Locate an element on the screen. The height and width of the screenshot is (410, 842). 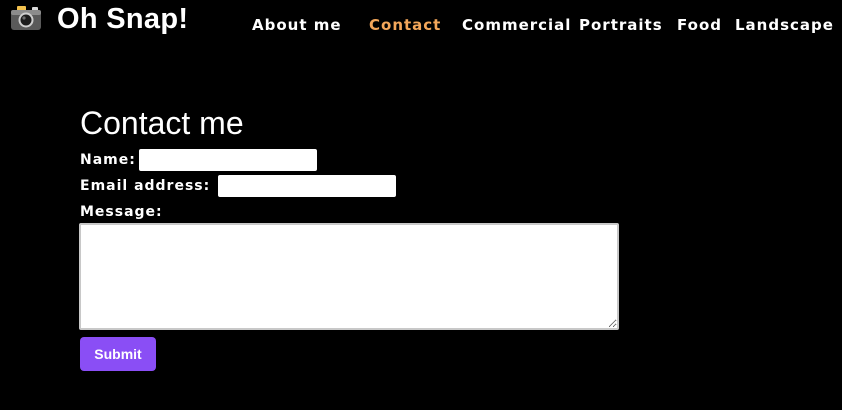
nav-landscape: Landscape is located at coordinates (784, 25).